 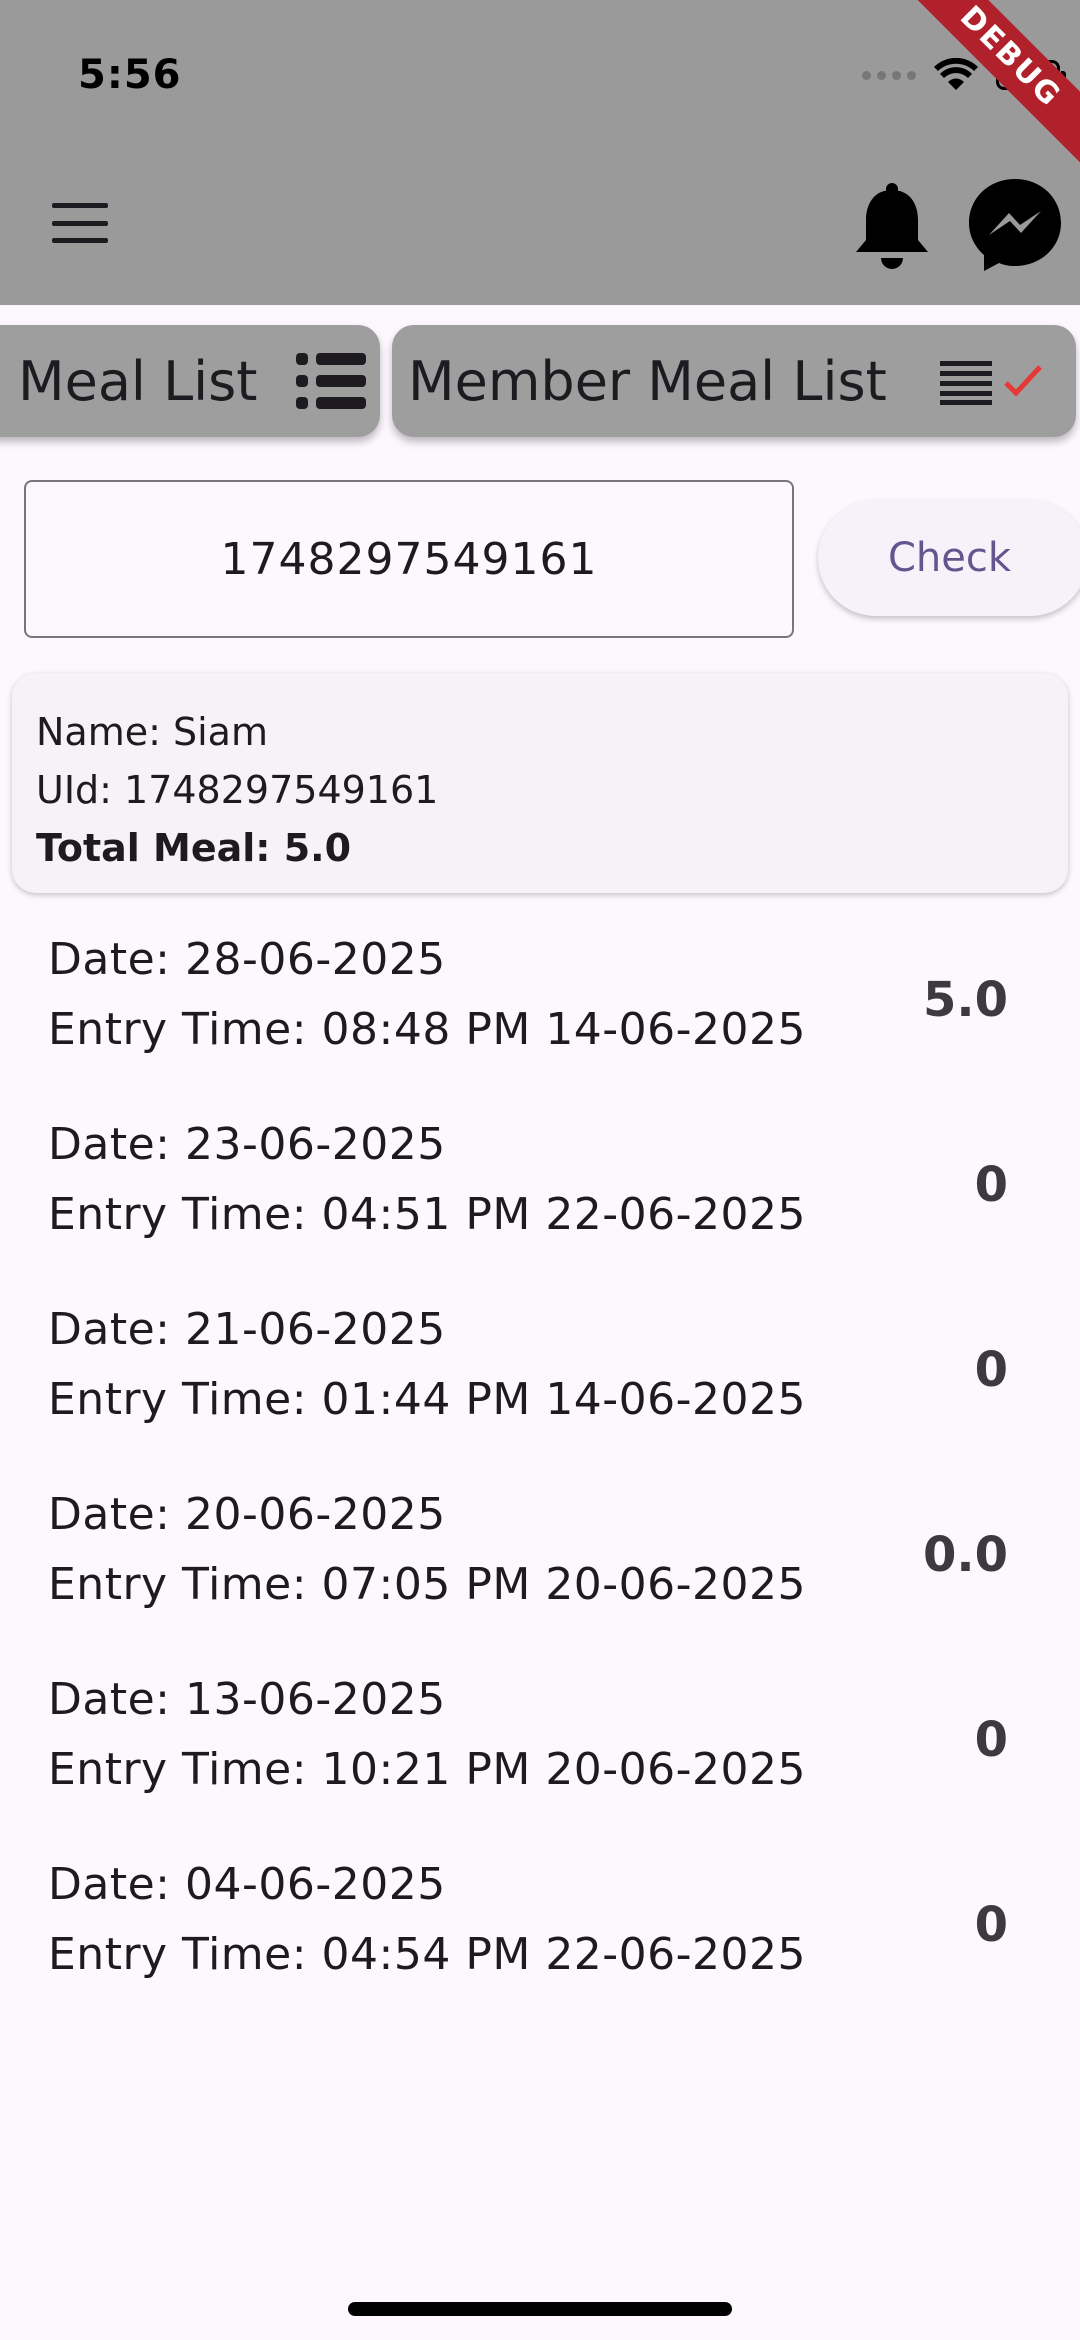 I want to click on meal-entry-time: Entry Time: 04:51 PM 22-06-2025, so click(x=427, y=1214).